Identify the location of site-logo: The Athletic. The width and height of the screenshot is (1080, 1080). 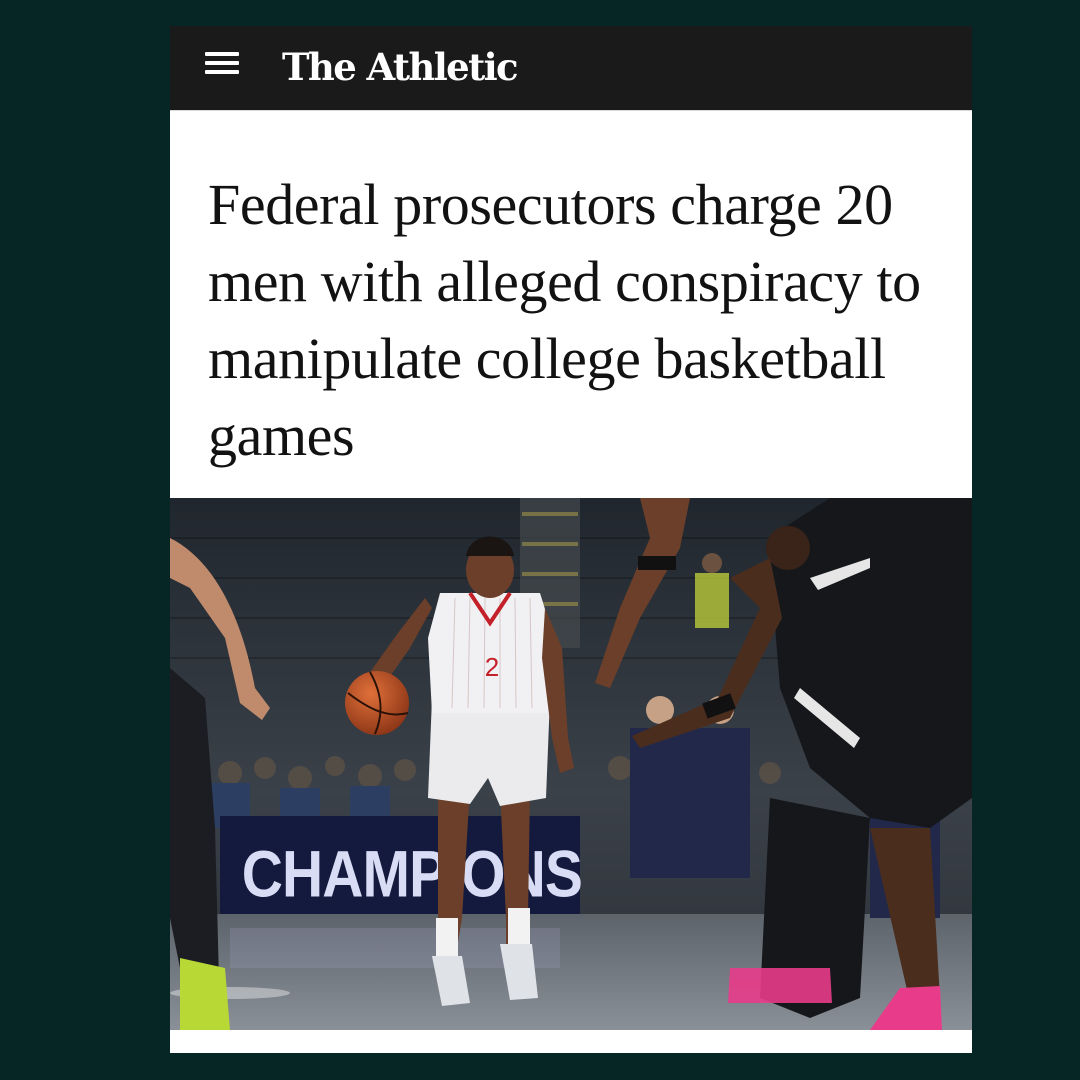
(400, 67).